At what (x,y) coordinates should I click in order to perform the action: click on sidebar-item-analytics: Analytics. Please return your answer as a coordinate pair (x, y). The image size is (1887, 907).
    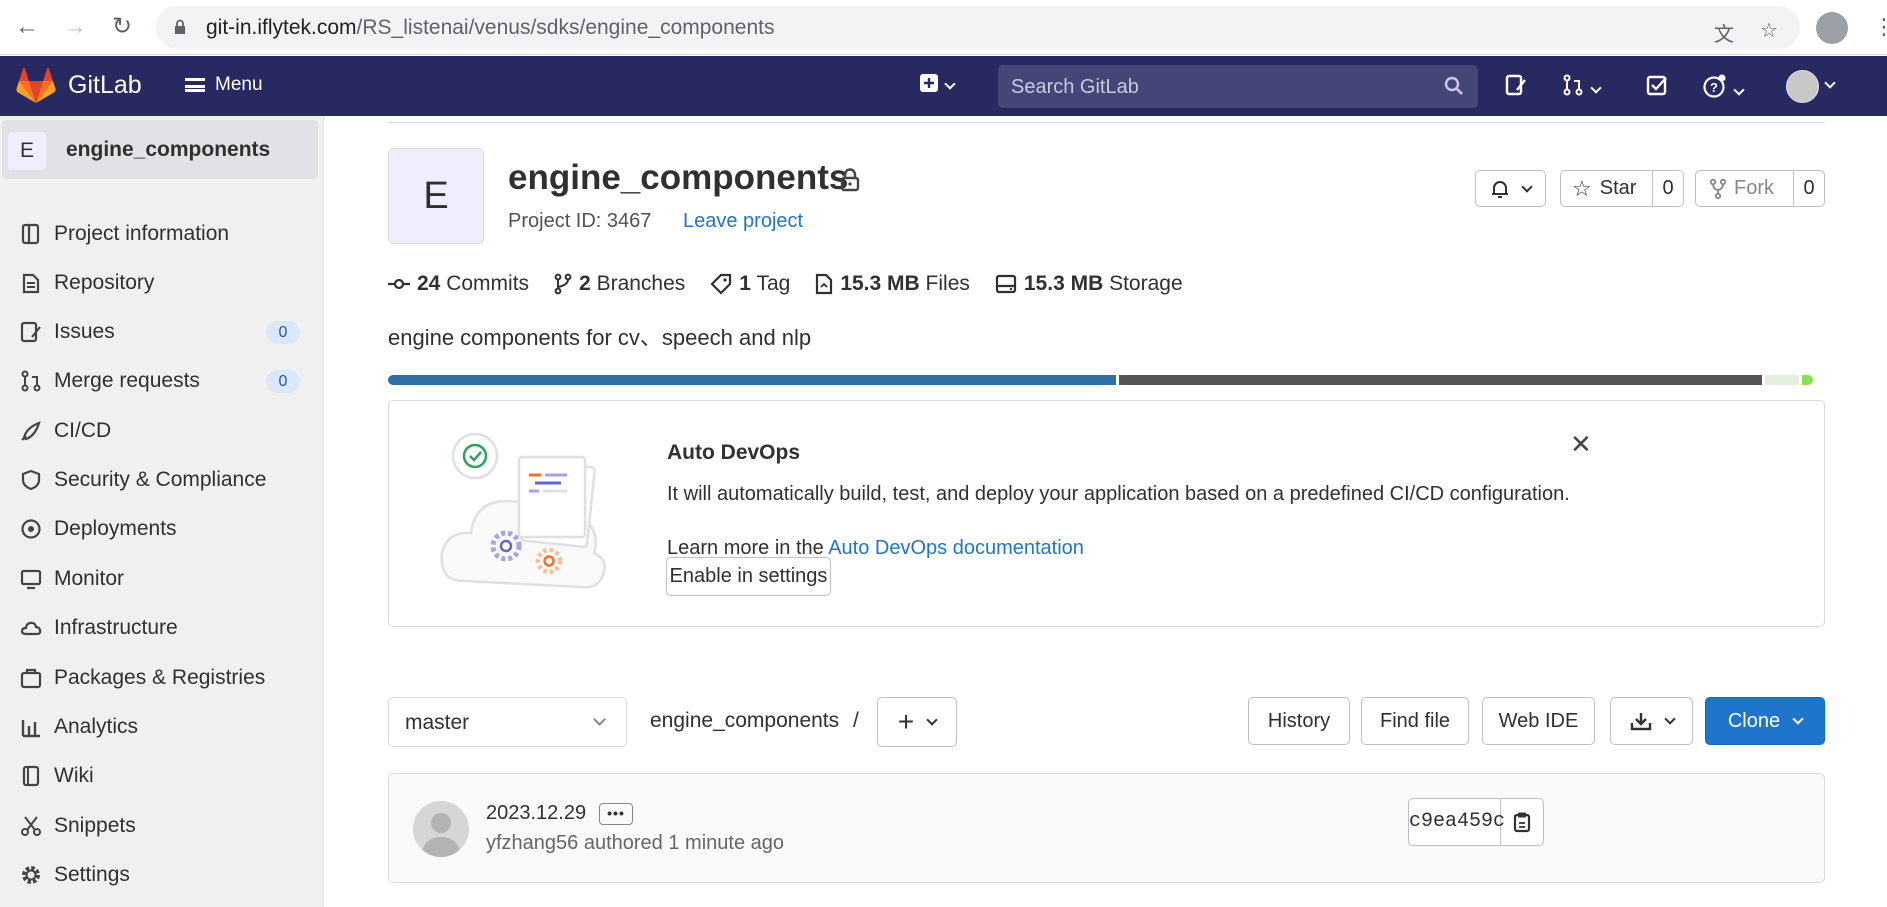
    Looking at the image, I should click on (160, 727).